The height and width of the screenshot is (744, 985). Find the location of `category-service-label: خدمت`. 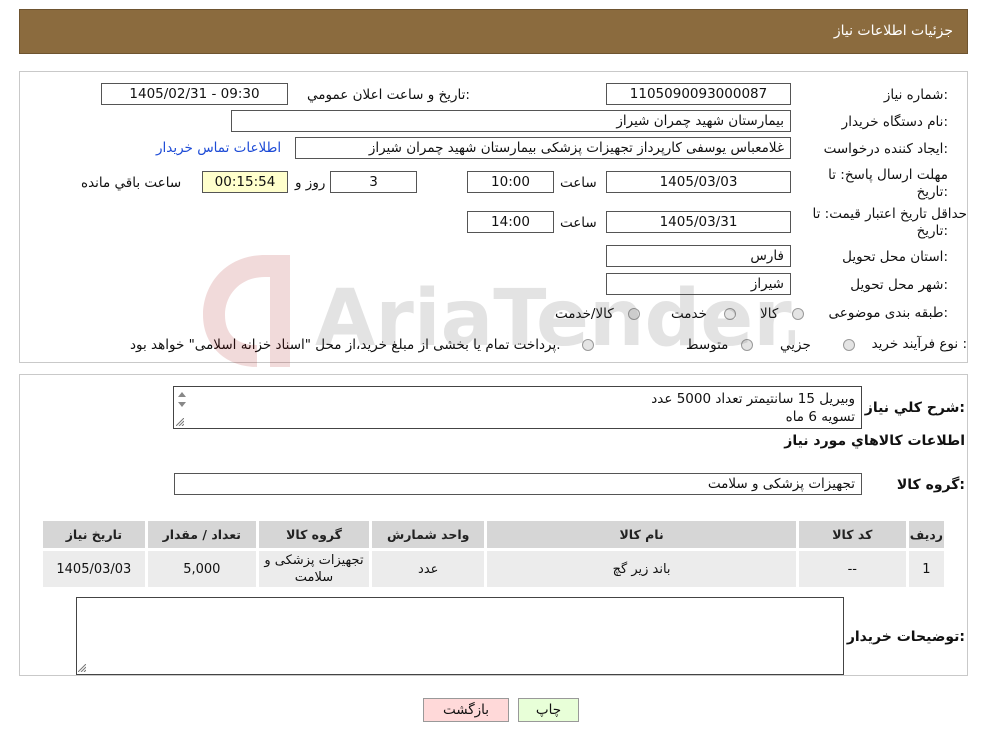

category-service-label: خدمت is located at coordinates (689, 314).